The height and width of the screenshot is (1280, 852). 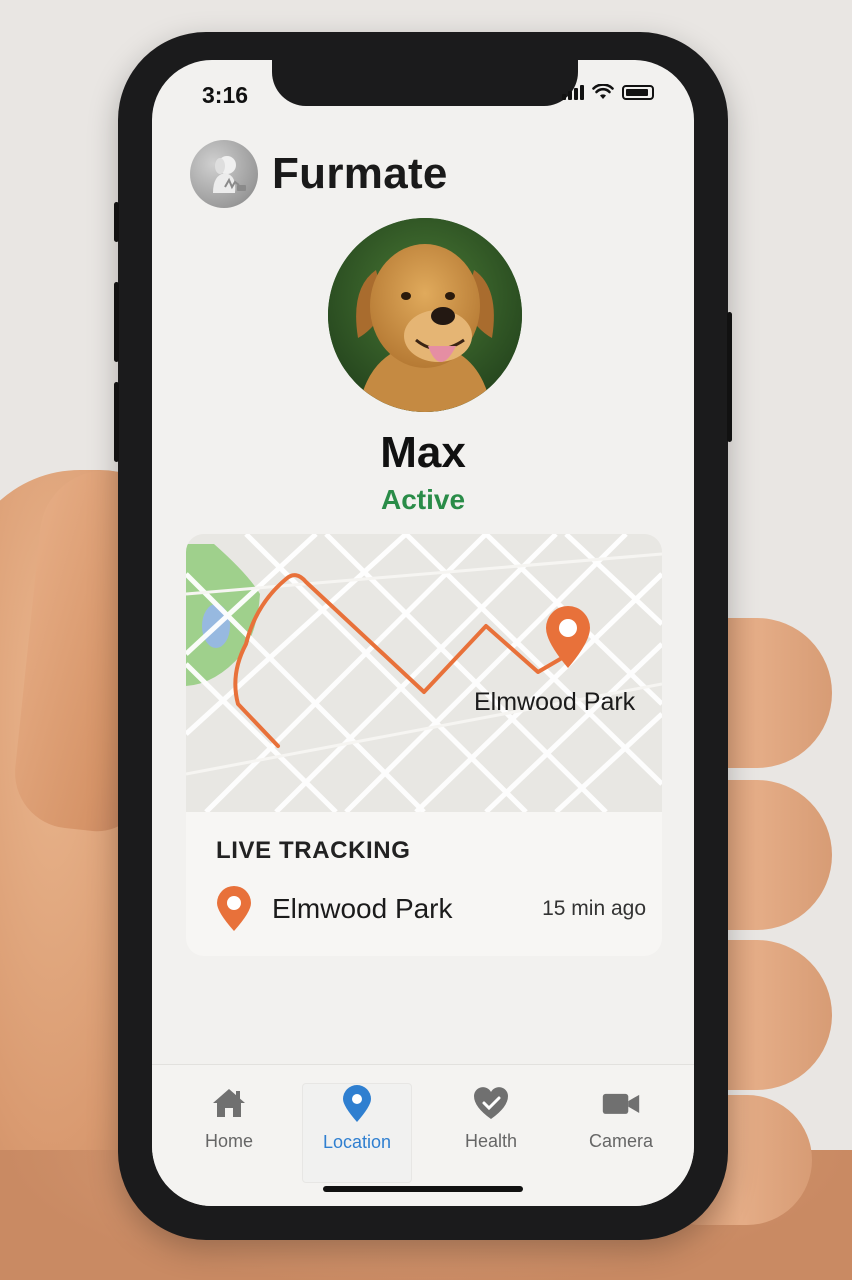 What do you see at coordinates (313, 850) in the screenshot?
I see `live-tracking-title: LIVE TRACKING` at bounding box center [313, 850].